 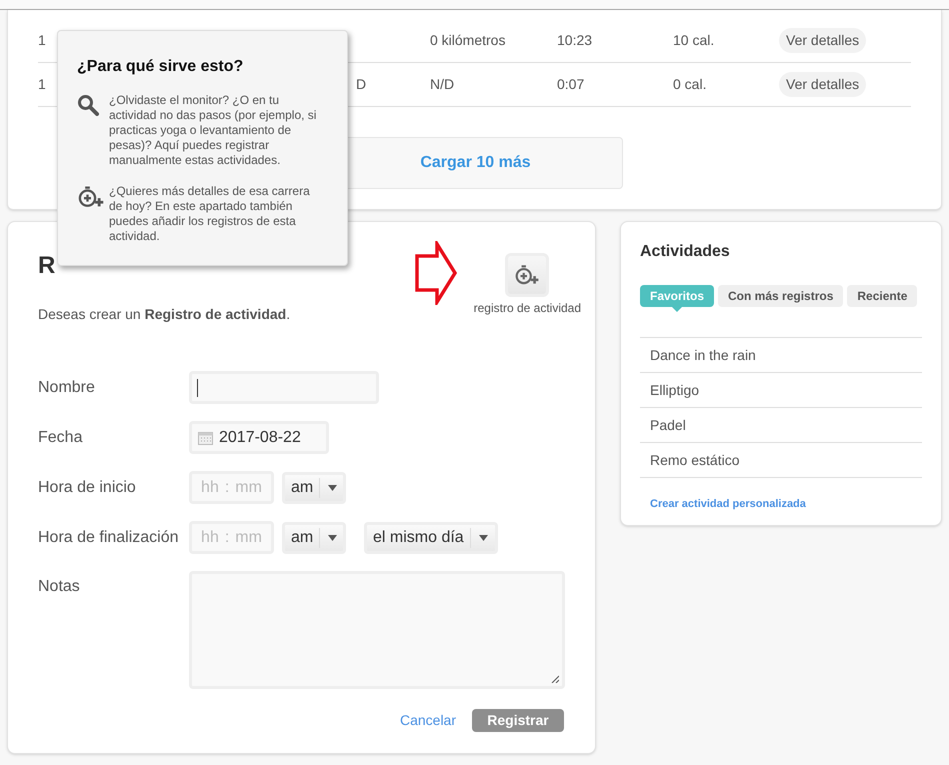 I want to click on table-cell-text: 10:23, so click(x=575, y=40).